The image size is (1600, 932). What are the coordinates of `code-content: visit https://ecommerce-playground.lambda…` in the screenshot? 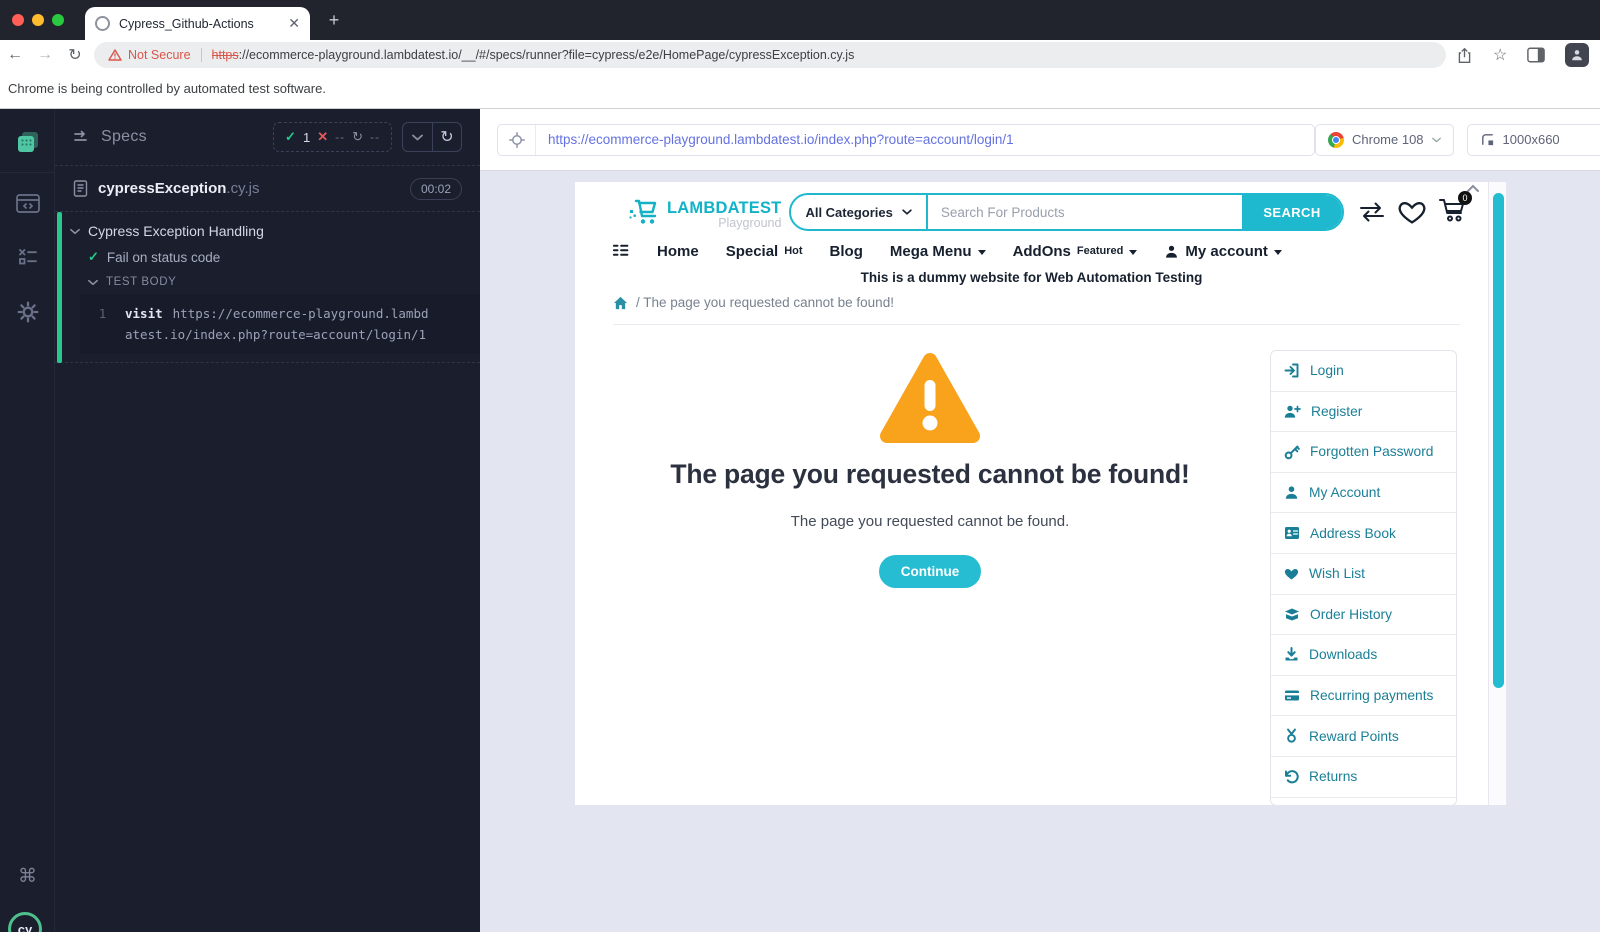 It's located at (280, 324).